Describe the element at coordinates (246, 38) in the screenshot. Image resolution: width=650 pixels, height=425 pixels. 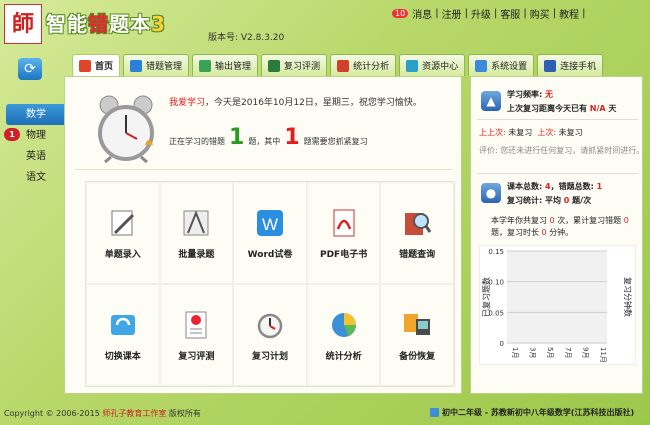
I see `version-label: 版本号: V2.8.3.20` at that location.